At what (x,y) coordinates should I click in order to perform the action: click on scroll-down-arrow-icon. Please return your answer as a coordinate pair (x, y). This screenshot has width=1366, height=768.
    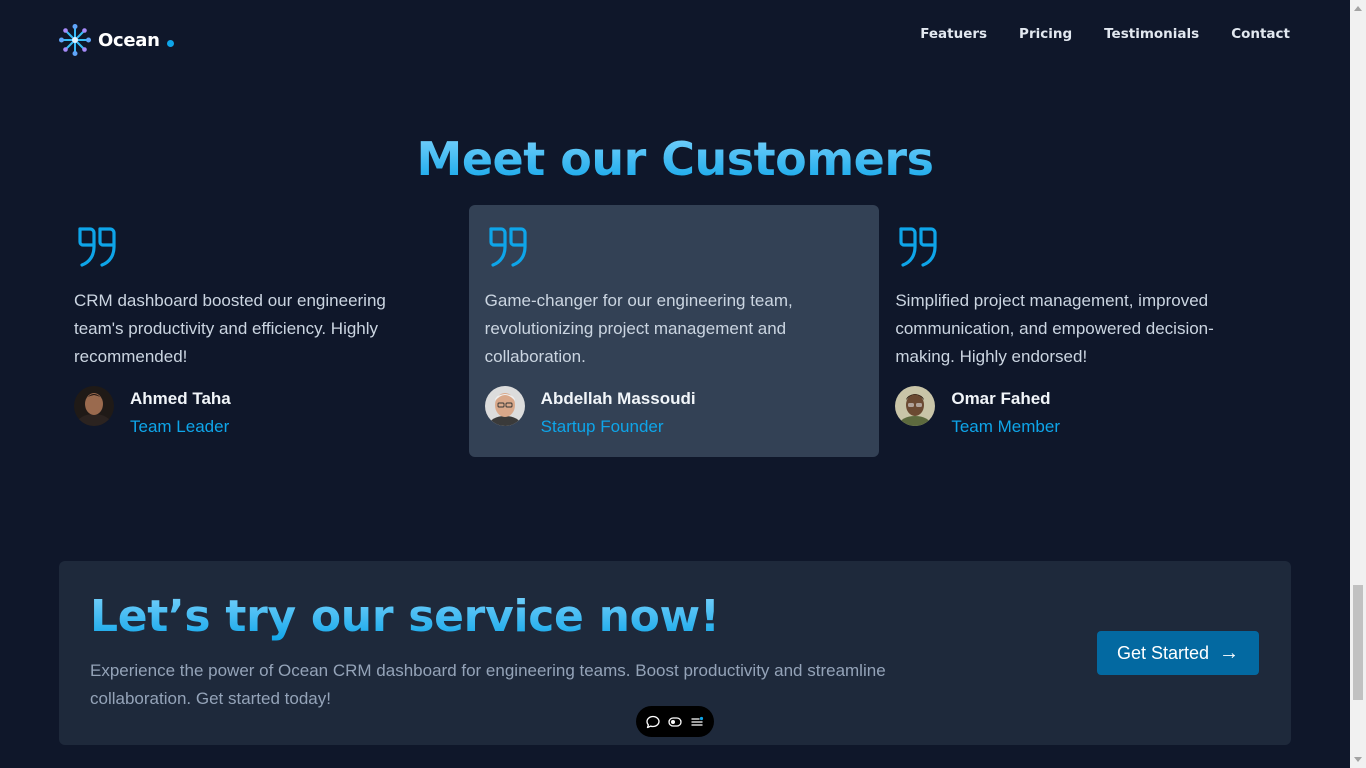
    Looking at the image, I should click on (1358, 759).